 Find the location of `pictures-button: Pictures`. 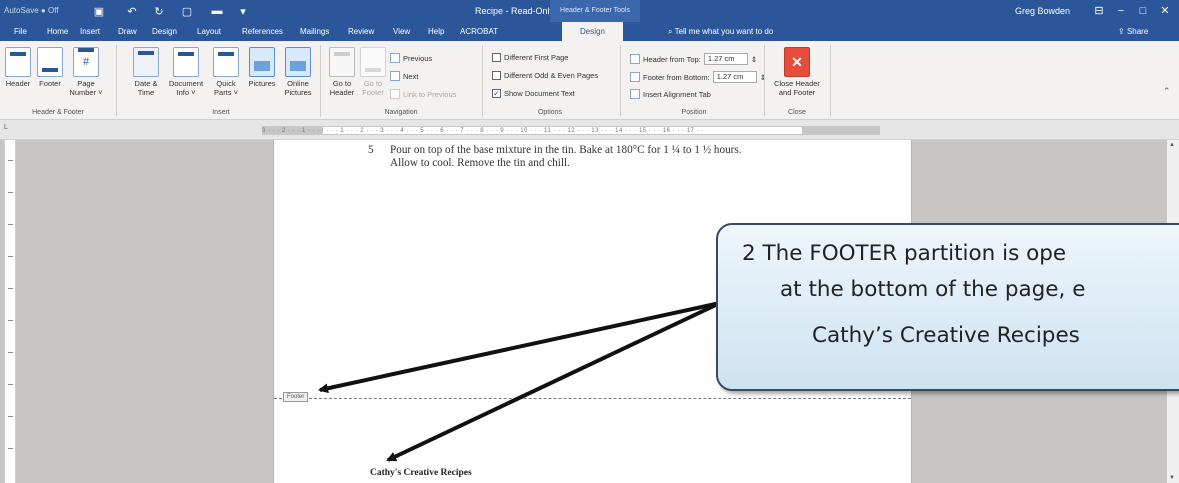

pictures-button: Pictures is located at coordinates (262, 67).